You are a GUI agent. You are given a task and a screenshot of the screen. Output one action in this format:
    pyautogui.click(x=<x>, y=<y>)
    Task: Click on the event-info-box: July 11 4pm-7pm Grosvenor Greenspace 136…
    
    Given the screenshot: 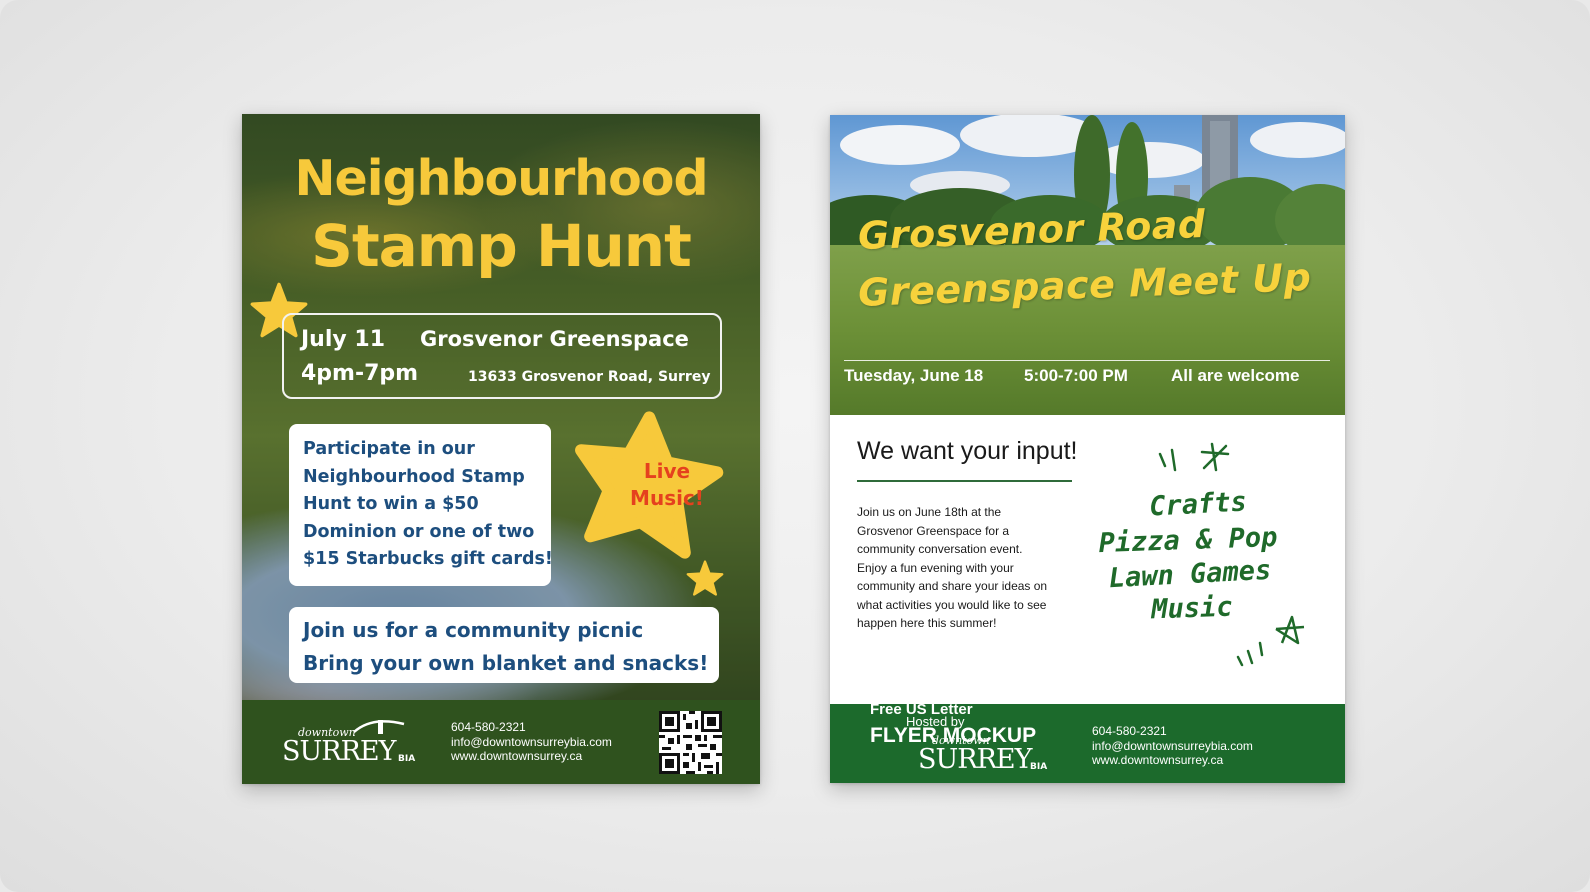 What is the action you would take?
    pyautogui.click(x=502, y=356)
    